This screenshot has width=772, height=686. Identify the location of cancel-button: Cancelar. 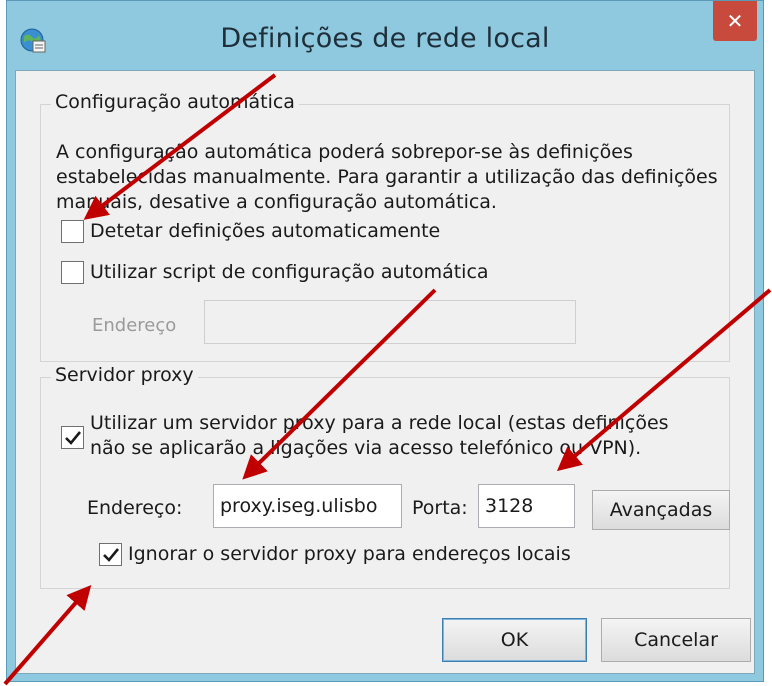
(676, 640).